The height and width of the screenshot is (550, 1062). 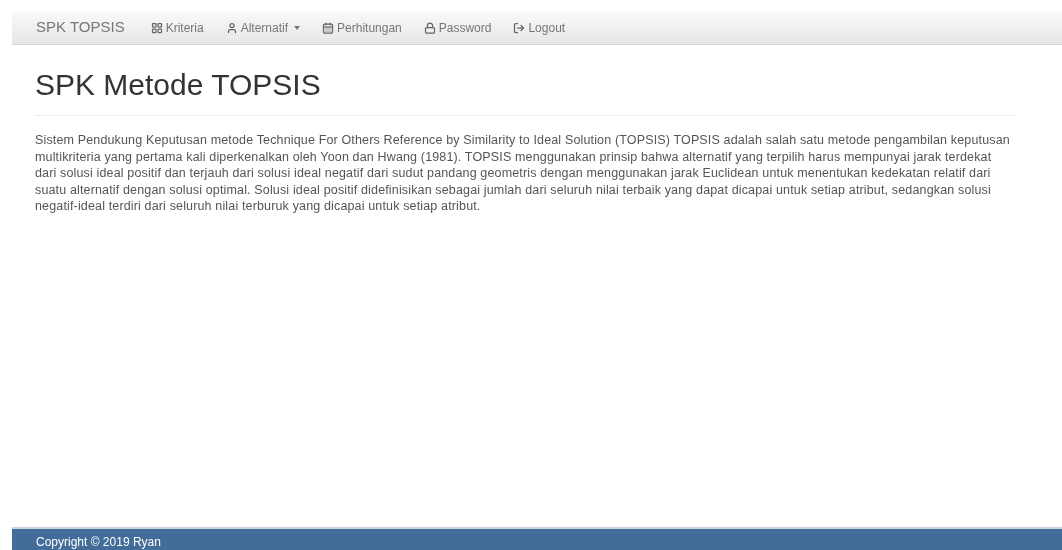 I want to click on dropdown-toggle: Alternatif, so click(x=263, y=27).